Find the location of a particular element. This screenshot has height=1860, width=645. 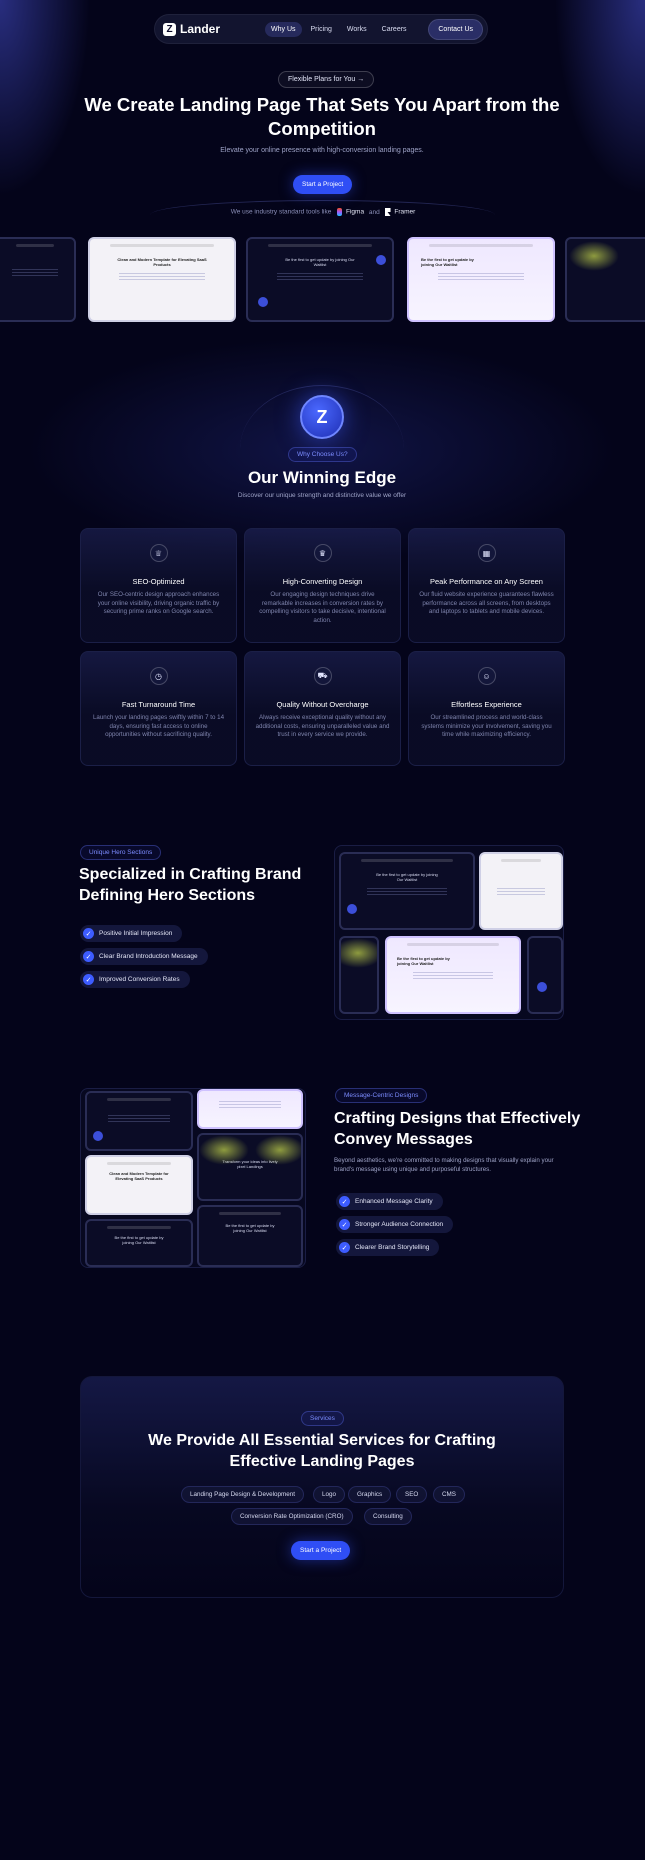

unique-hero-sections-tag: Unique Hero Sections is located at coordinates (121, 852).